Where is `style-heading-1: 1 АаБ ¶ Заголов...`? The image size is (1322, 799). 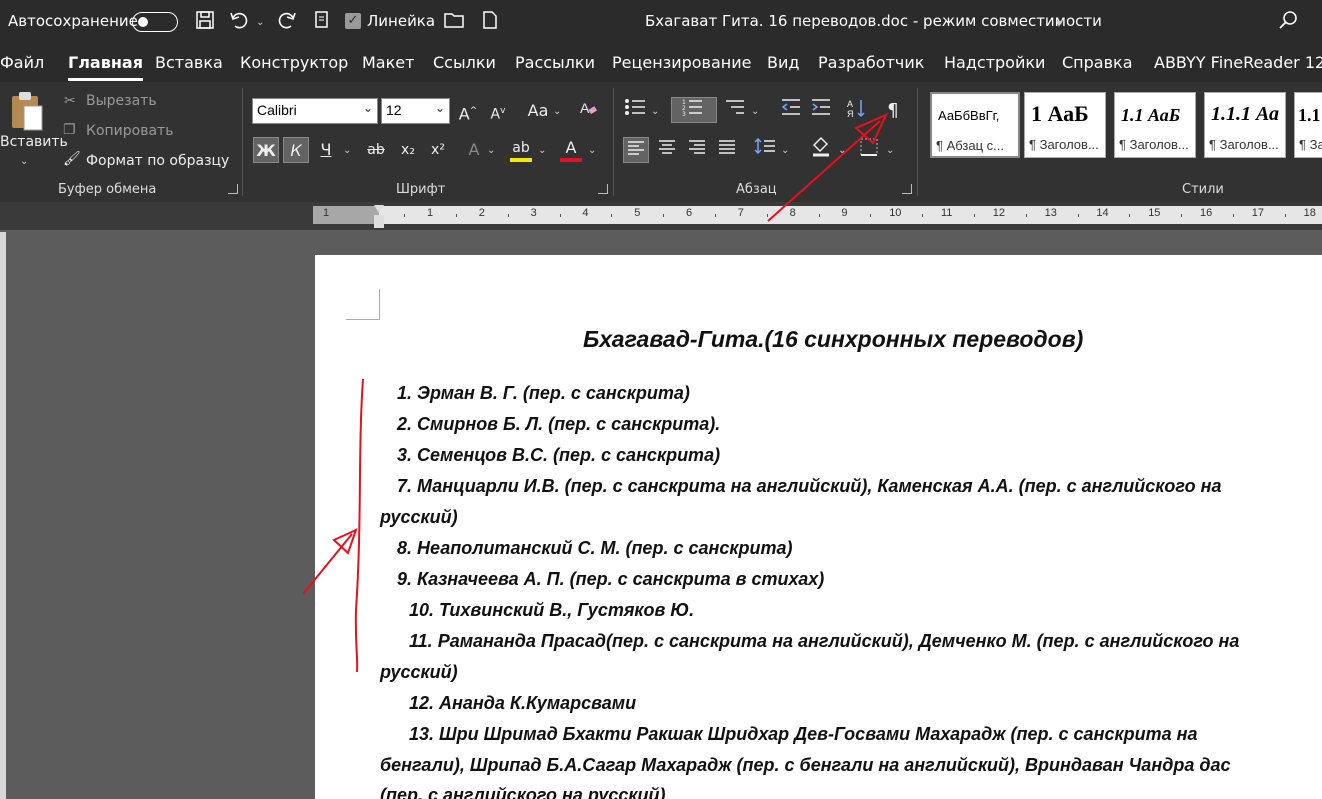 style-heading-1: 1 АаБ ¶ Заголов... is located at coordinates (1065, 125).